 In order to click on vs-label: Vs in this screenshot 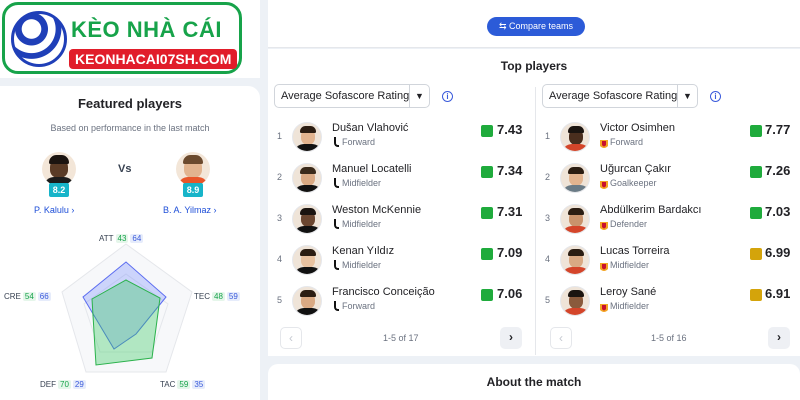, I will do `click(125, 169)`.